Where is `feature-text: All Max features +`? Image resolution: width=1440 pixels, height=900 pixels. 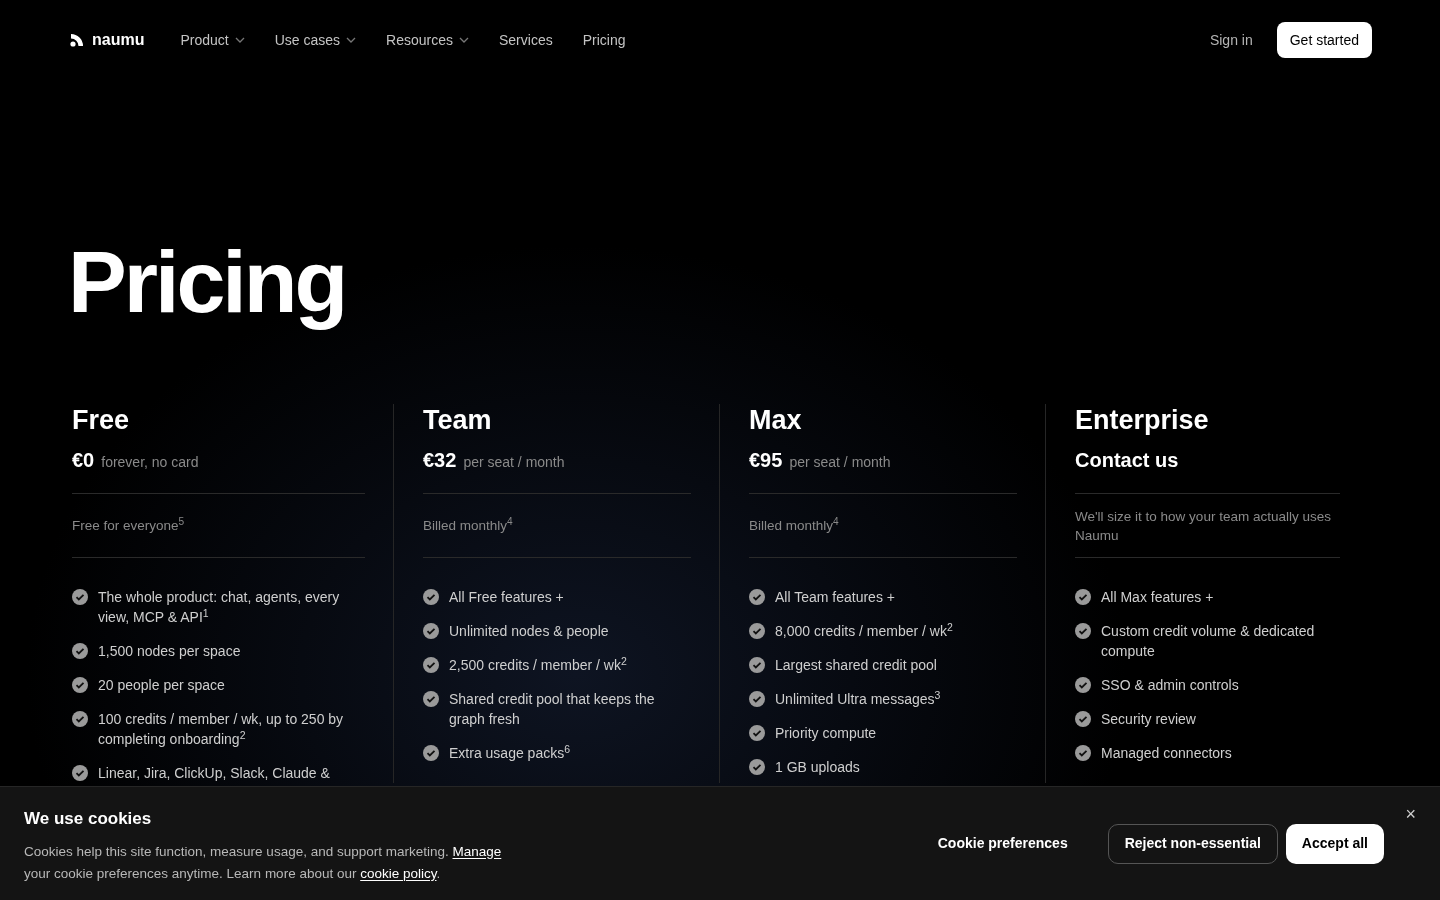
feature-text: All Max features + is located at coordinates (1157, 597).